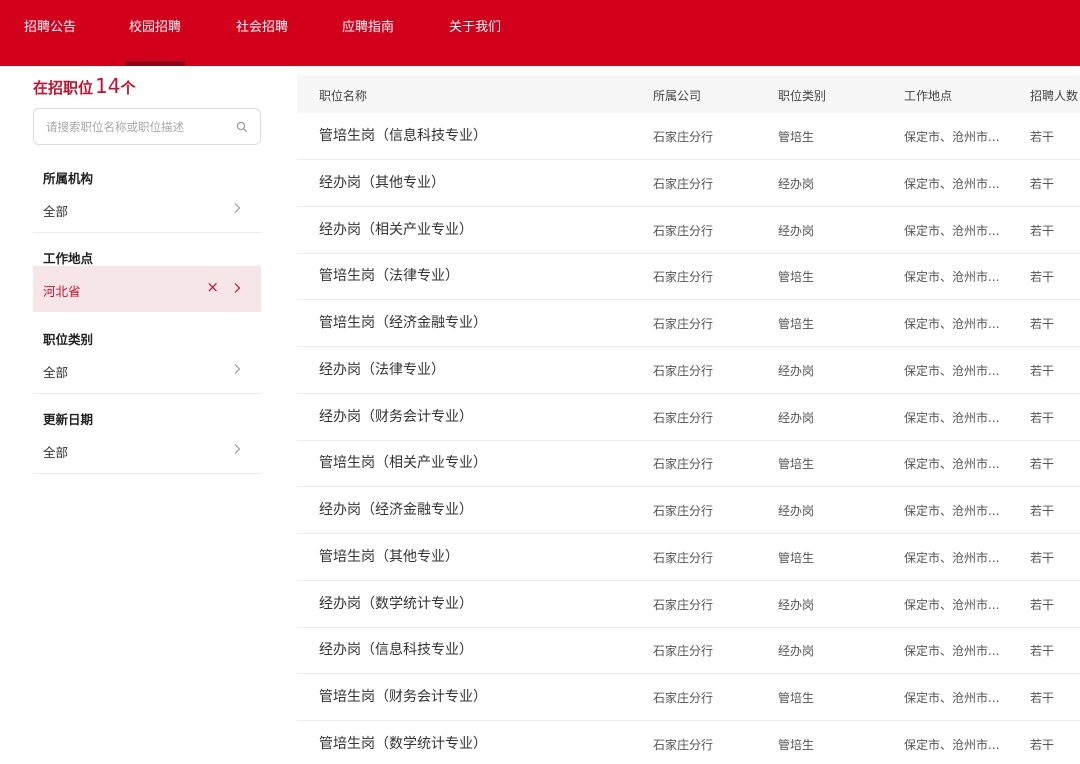 The width and height of the screenshot is (1080, 764). Describe the element at coordinates (63, 88) in the screenshot. I see `count-label: 在招职位` at that location.